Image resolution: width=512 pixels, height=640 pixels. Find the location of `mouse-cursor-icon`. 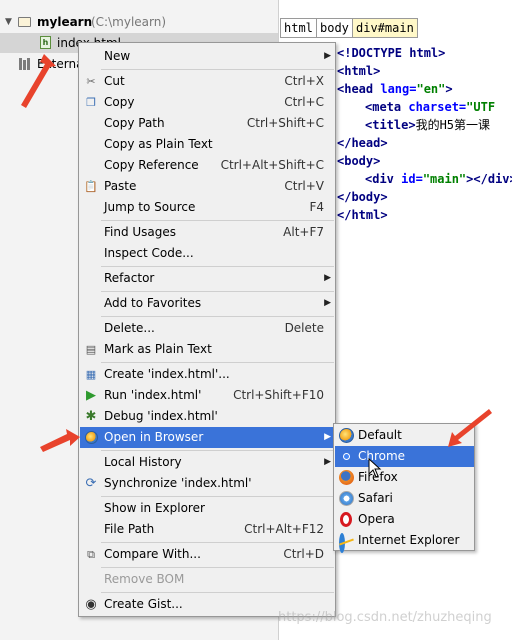

mouse-cursor-icon is located at coordinates (375, 468).